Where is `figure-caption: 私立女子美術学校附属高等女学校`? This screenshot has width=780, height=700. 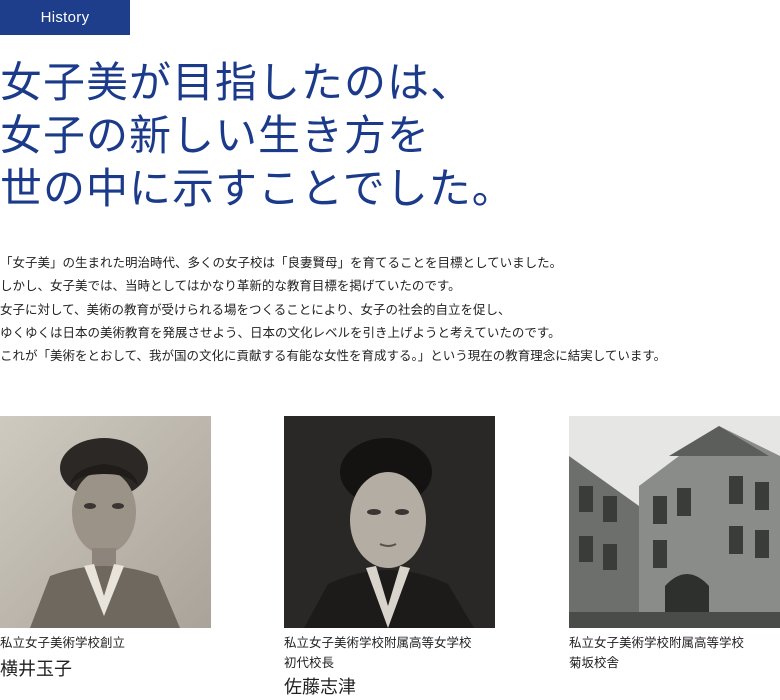 figure-caption: 私立女子美術学校附属高等女学校 is located at coordinates (378, 642).